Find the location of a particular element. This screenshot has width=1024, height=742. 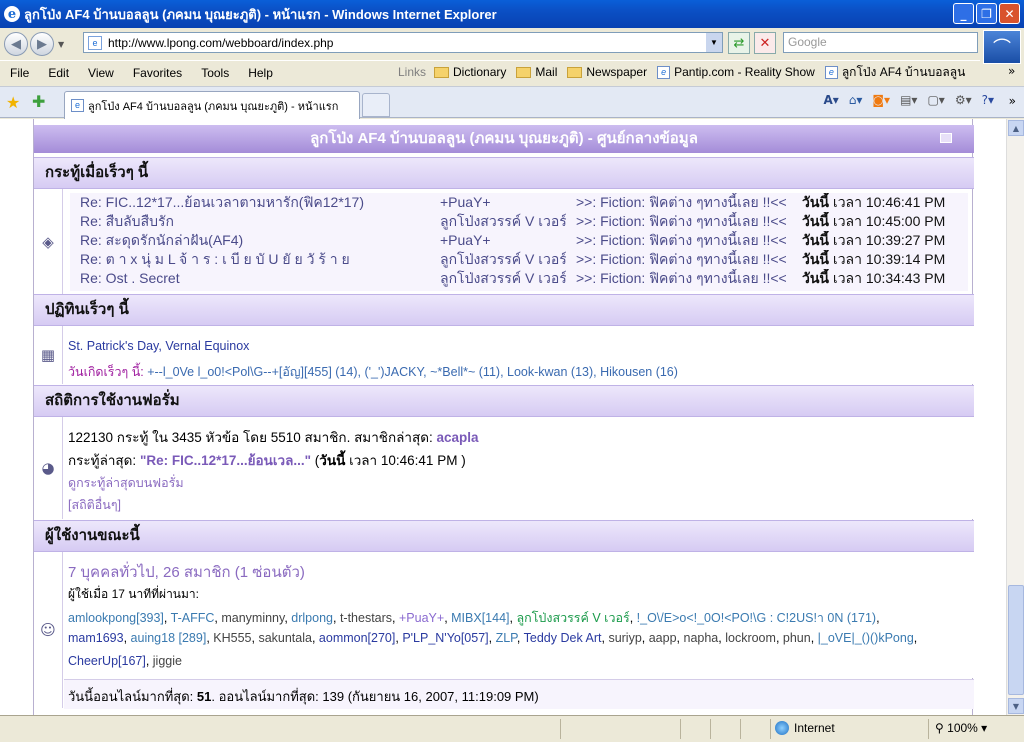

online-user-link: |_oVE|_()()kPong is located at coordinates (866, 638).